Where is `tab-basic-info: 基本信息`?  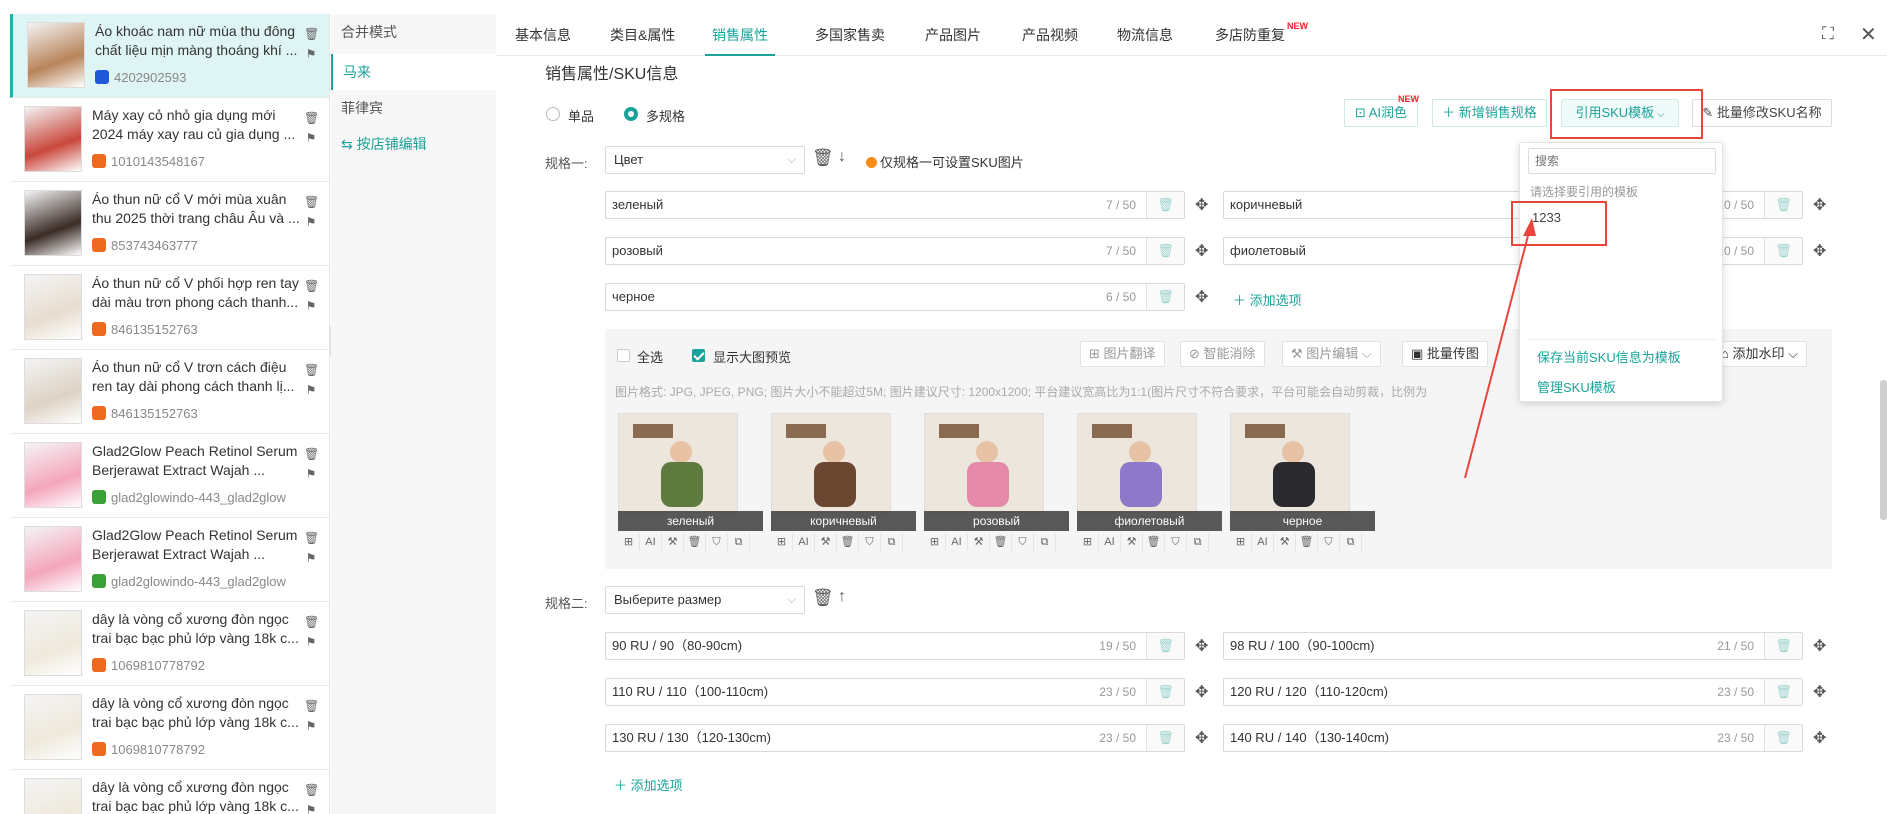 tab-basic-info: 基本信息 is located at coordinates (543, 35).